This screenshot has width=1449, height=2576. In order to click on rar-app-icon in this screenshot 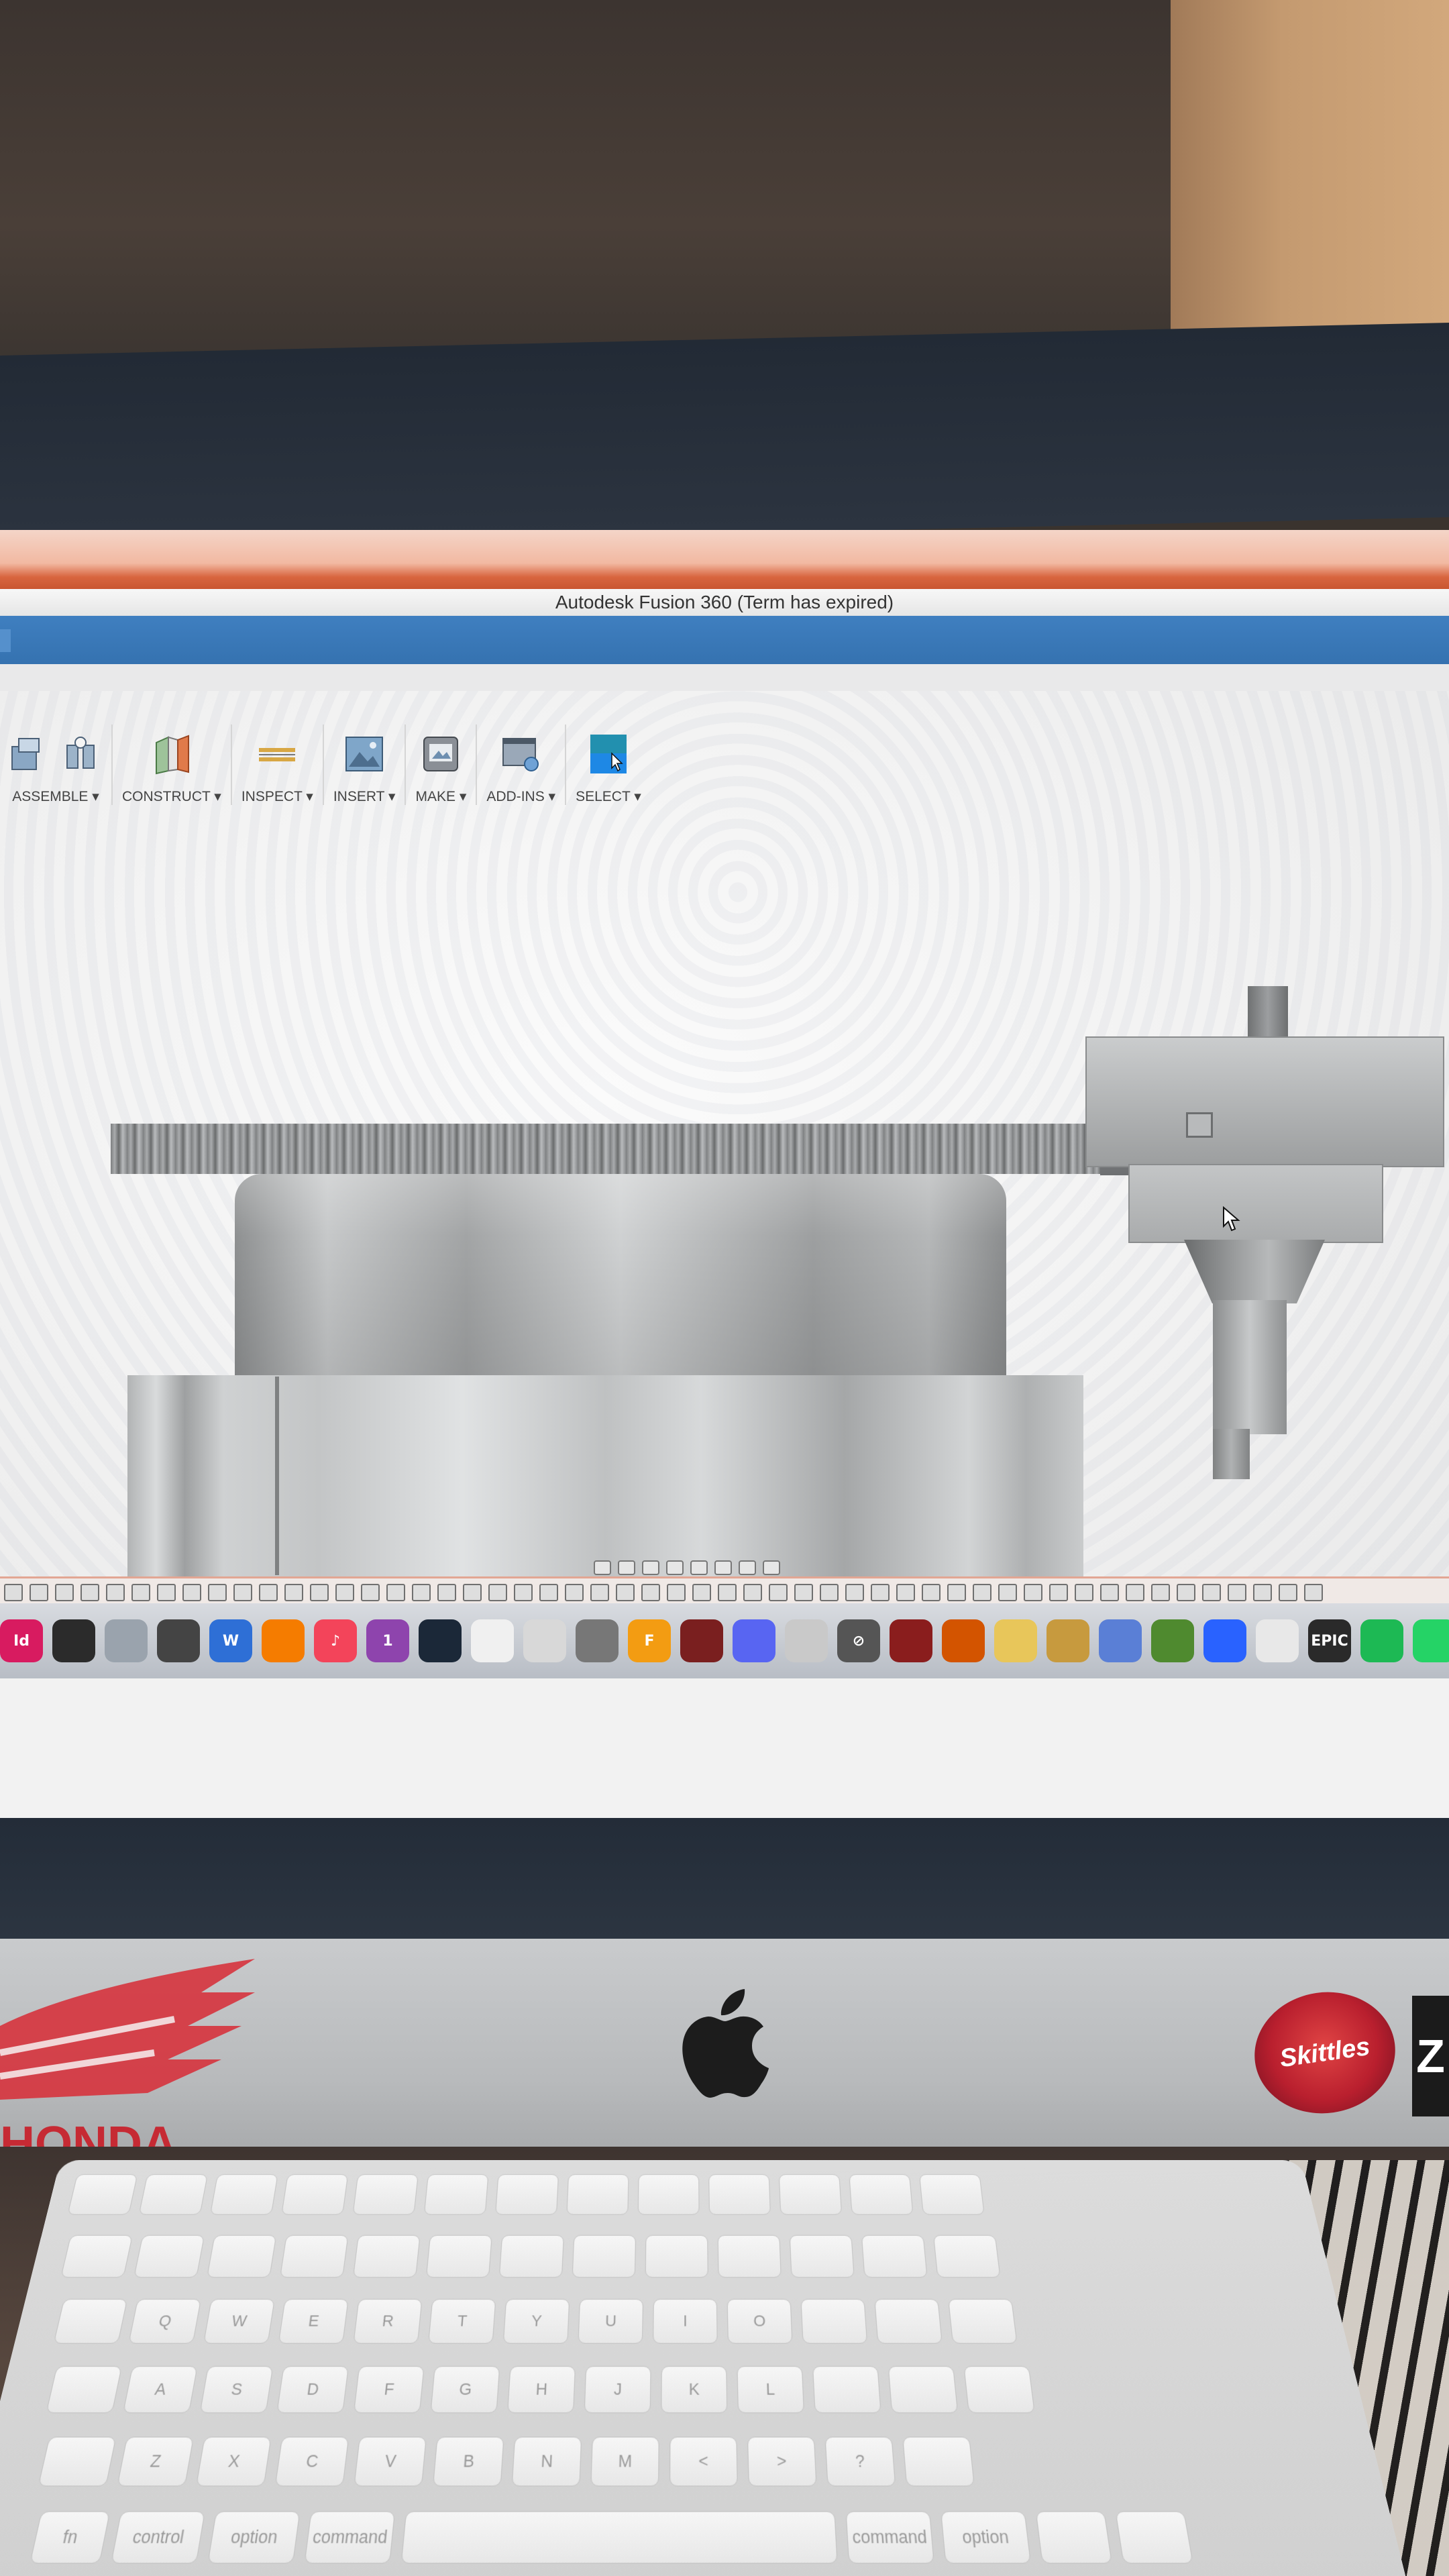, I will do `click(911, 1640)`.